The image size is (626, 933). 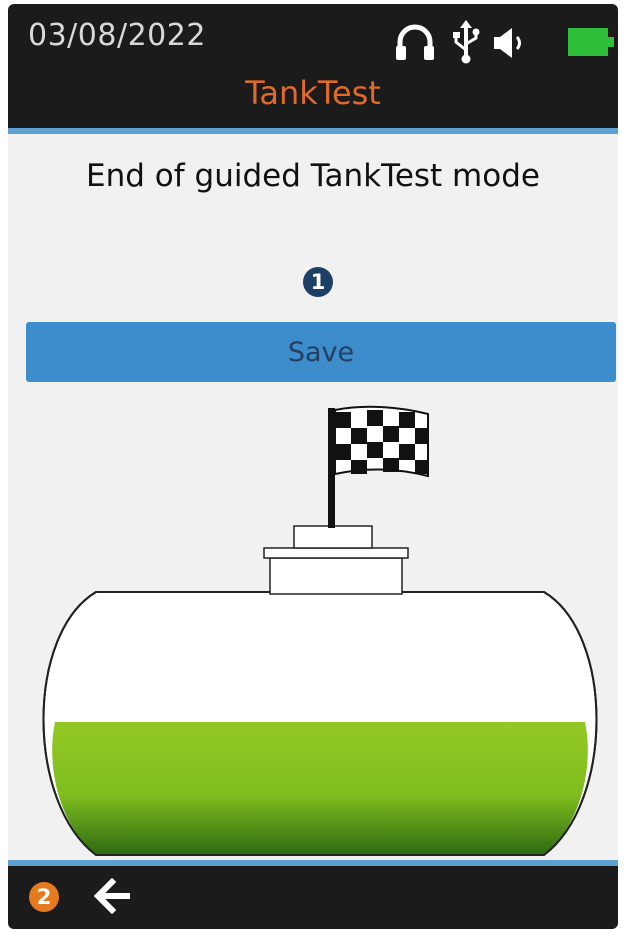 I want to click on date-display: 03/08/2022, so click(x=117, y=35).